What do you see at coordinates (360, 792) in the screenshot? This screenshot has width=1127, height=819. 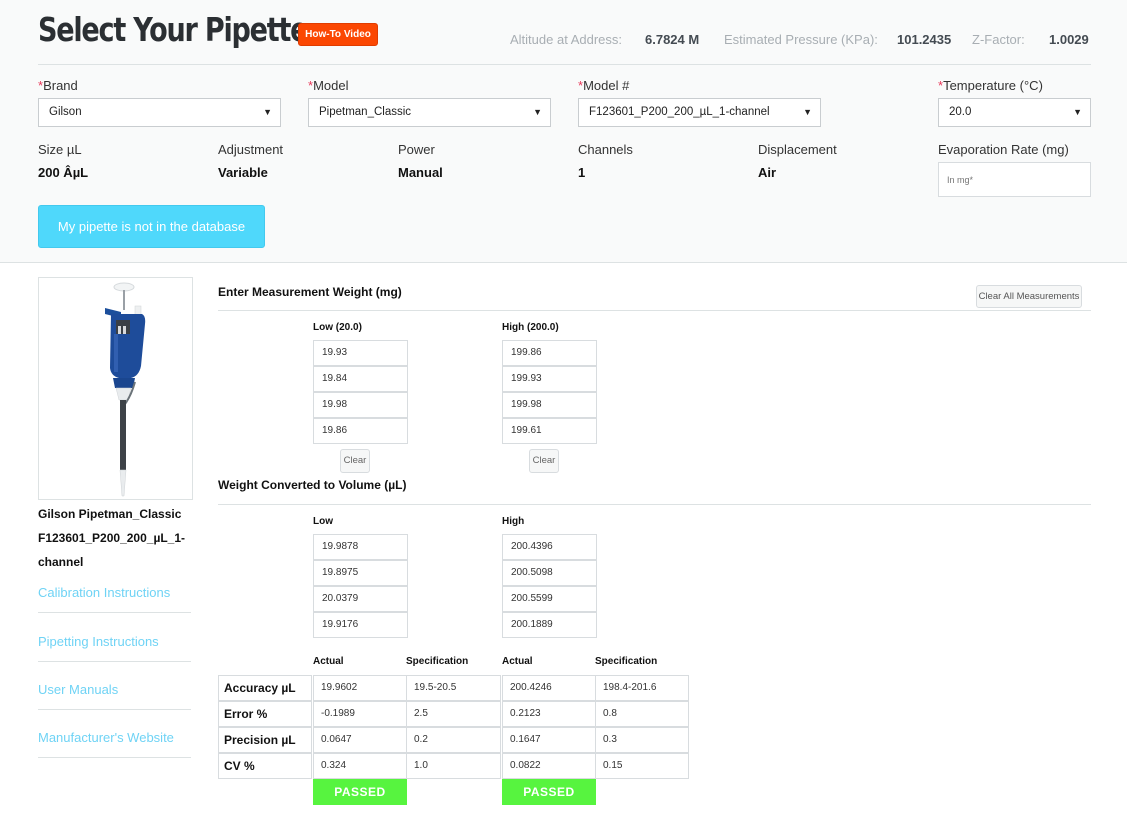 I see `low-status-badge: PASSED` at bounding box center [360, 792].